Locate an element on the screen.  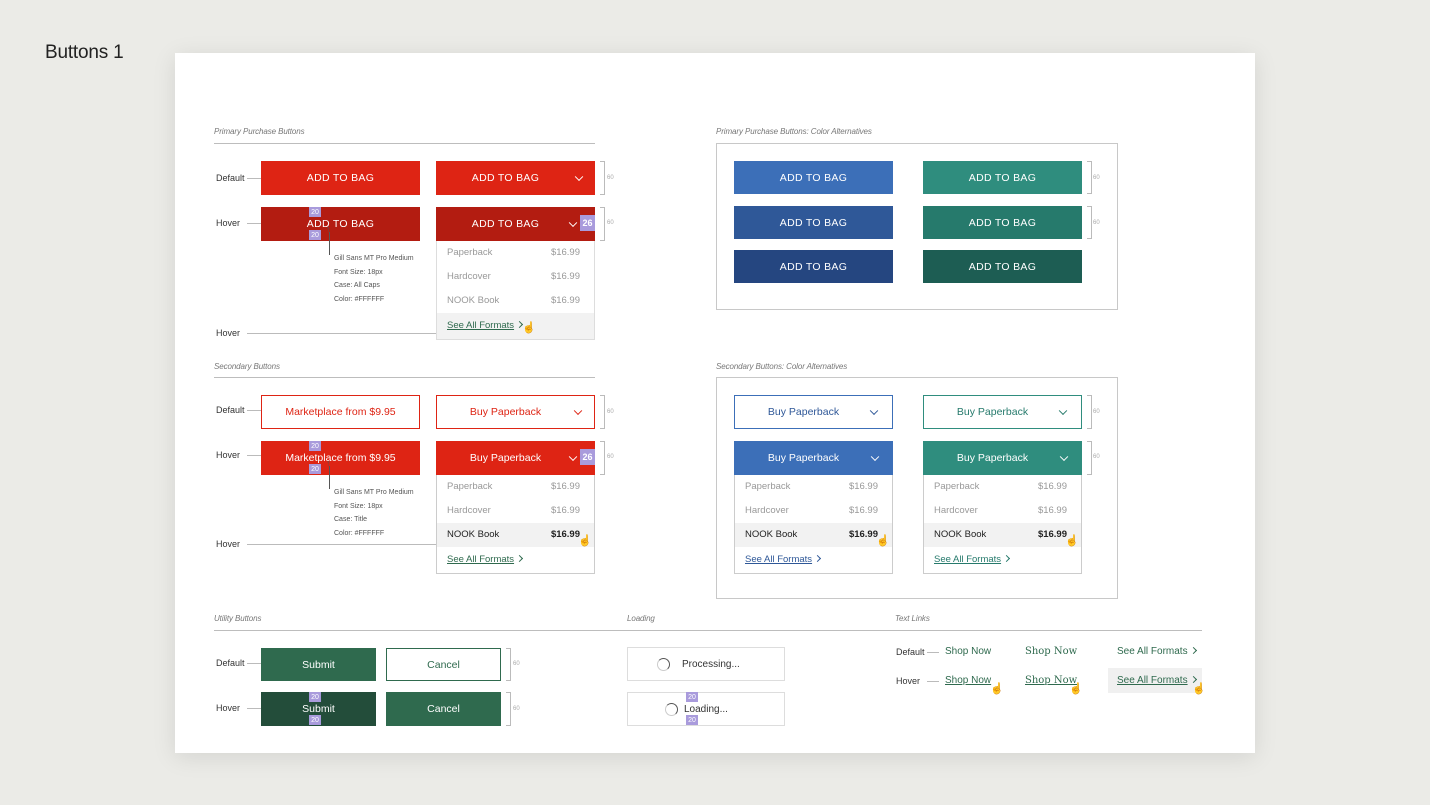
buy-paperback-blue-default: Buy Paperback is located at coordinates (813, 412).